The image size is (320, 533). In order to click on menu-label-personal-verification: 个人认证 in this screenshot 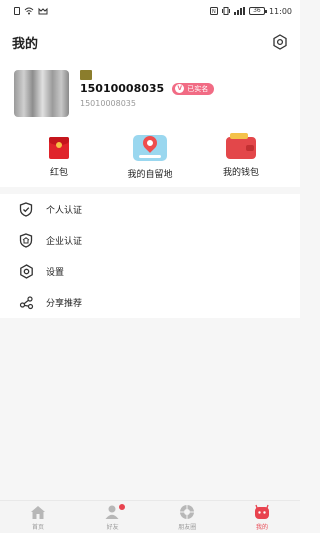, I will do `click(64, 211)`.